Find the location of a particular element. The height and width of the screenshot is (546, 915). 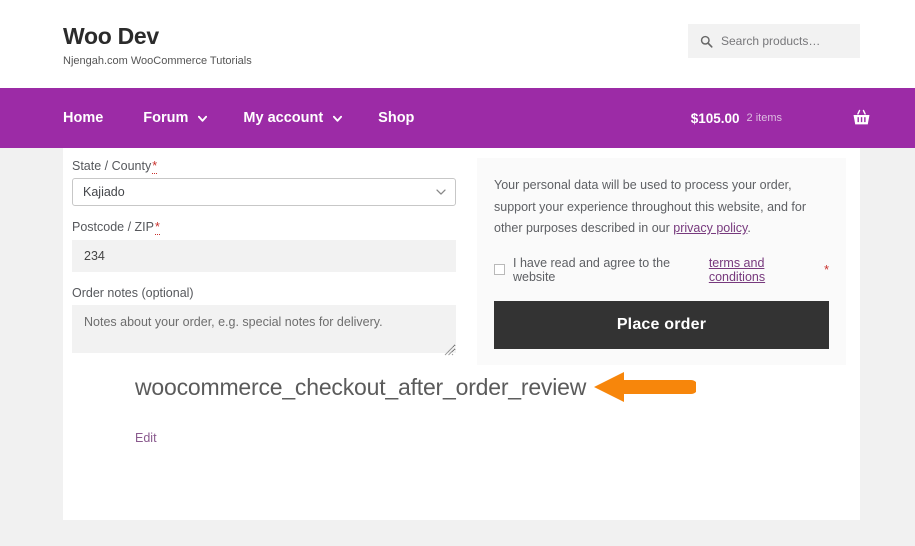

nav-item-forum: Forum is located at coordinates (175, 118).